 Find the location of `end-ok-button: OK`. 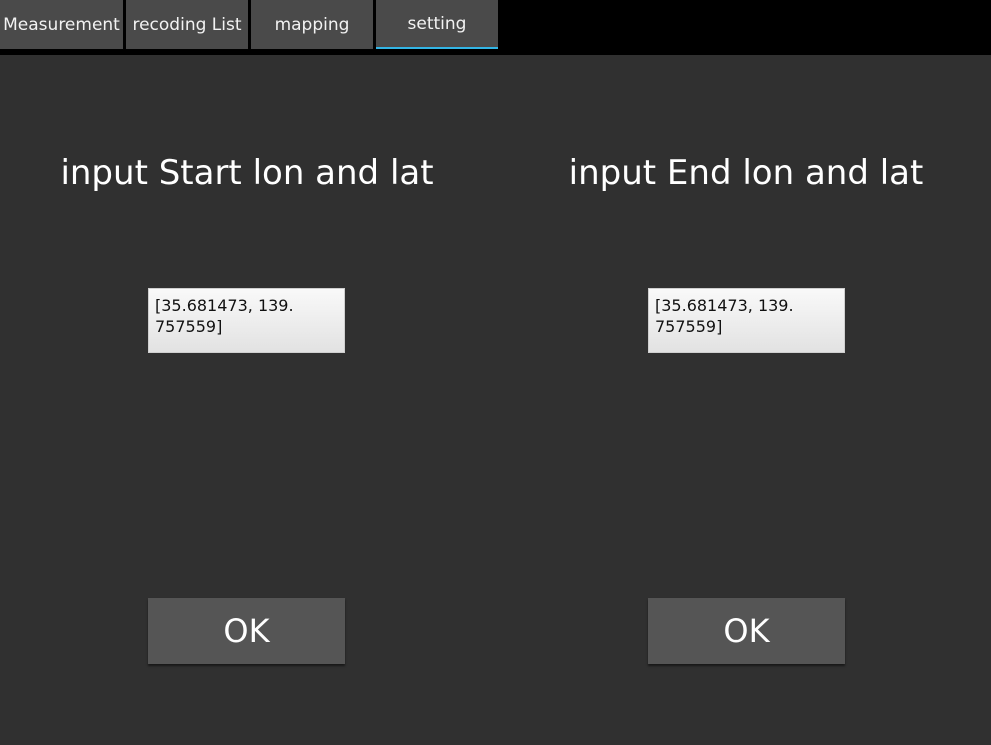

end-ok-button: OK is located at coordinates (746, 631).